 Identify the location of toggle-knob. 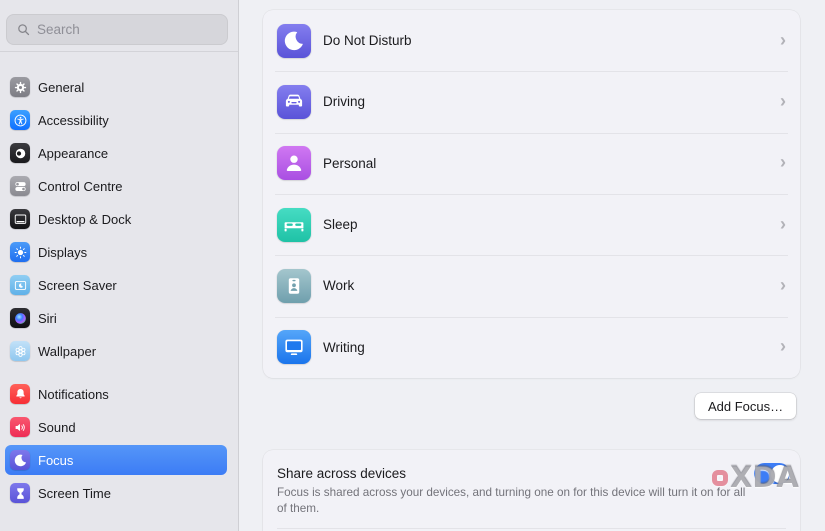
(779, 473).